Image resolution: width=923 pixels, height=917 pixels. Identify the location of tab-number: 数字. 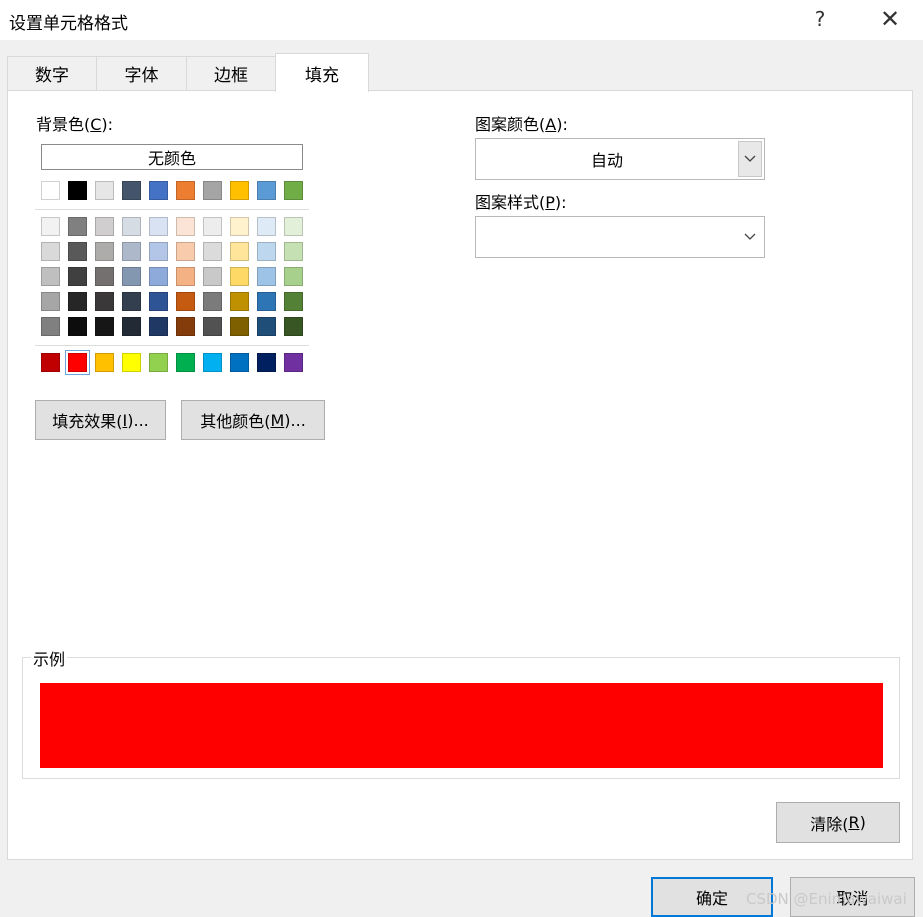
(52, 73).